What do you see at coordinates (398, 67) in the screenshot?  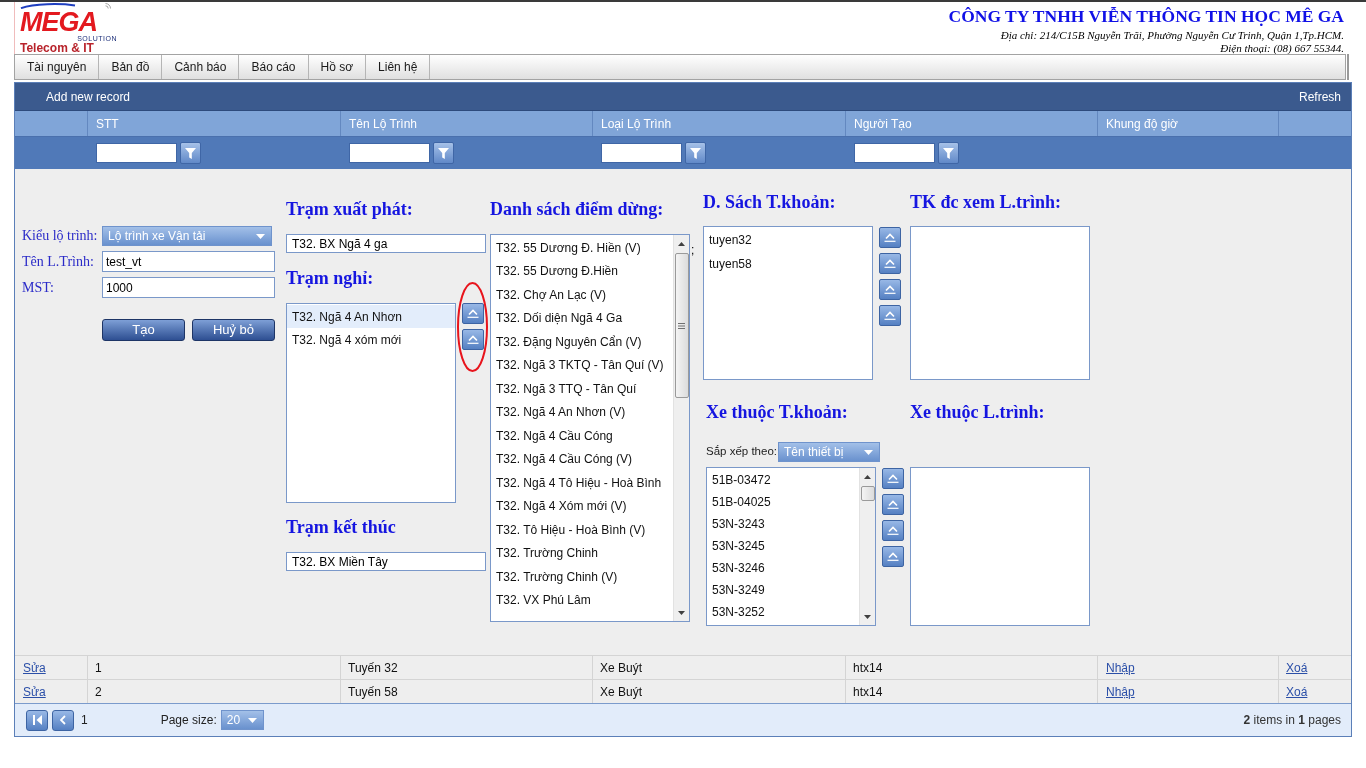 I see `menu-item: Liên hệ` at bounding box center [398, 67].